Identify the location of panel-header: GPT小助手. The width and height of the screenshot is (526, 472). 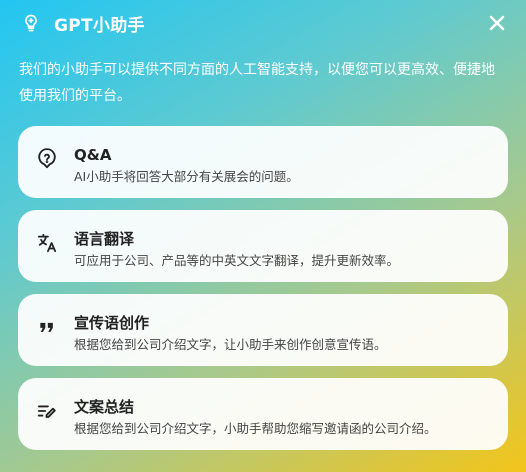
(263, 23).